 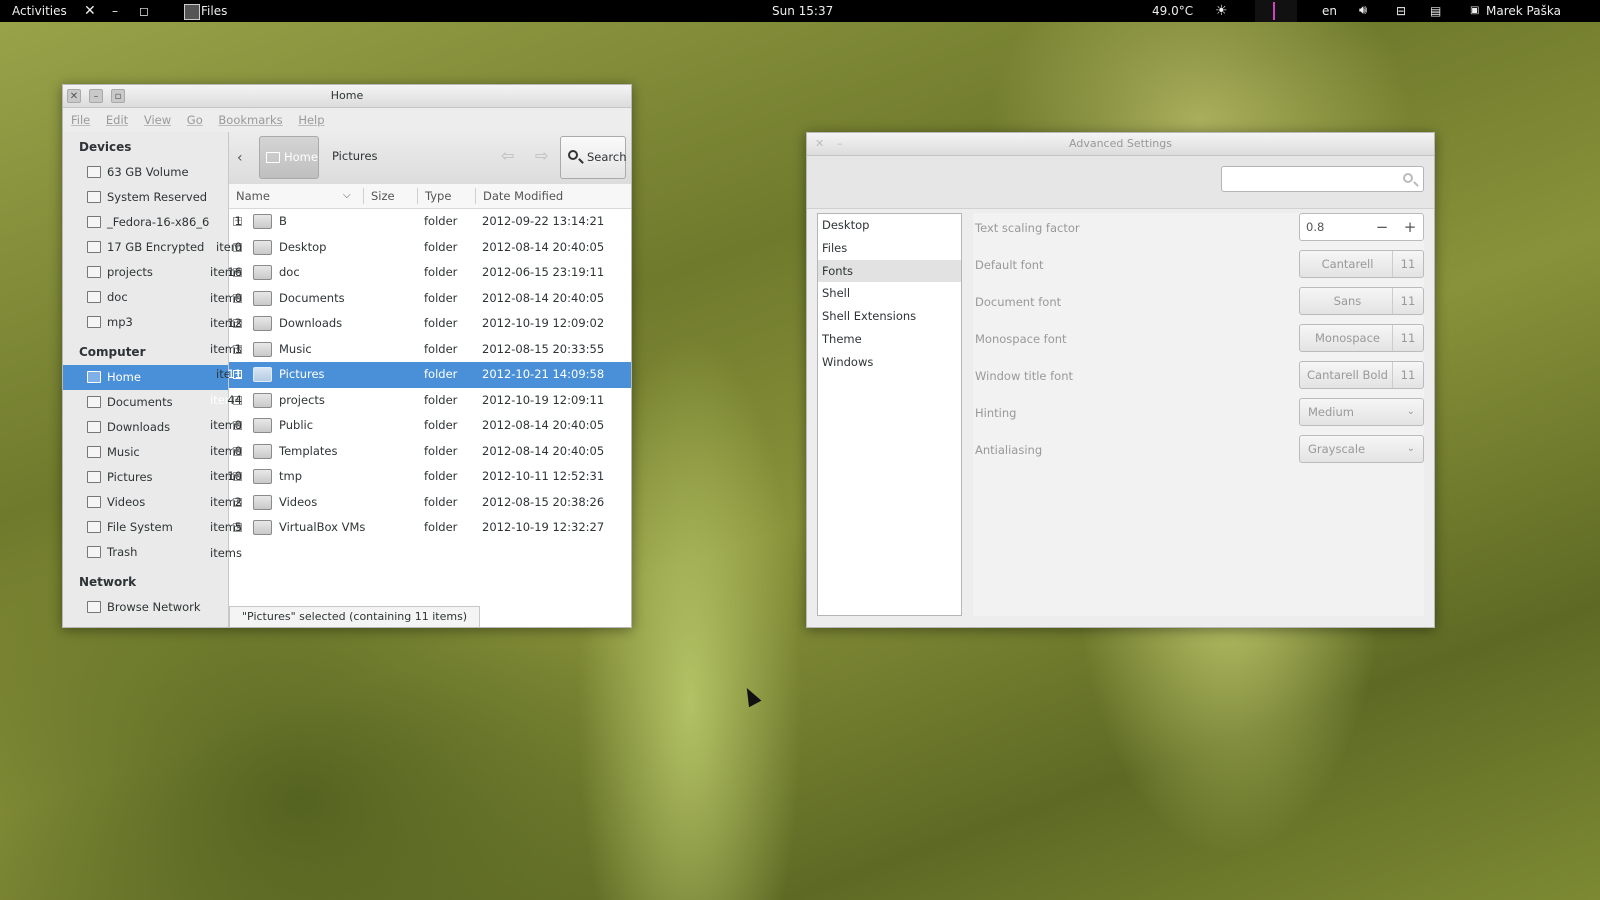 I want to click on file-size: 5 items, so click(x=226, y=540).